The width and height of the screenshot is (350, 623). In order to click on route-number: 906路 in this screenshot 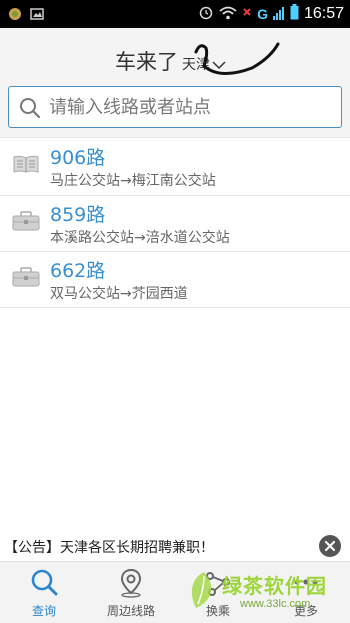, I will do `click(78, 158)`.